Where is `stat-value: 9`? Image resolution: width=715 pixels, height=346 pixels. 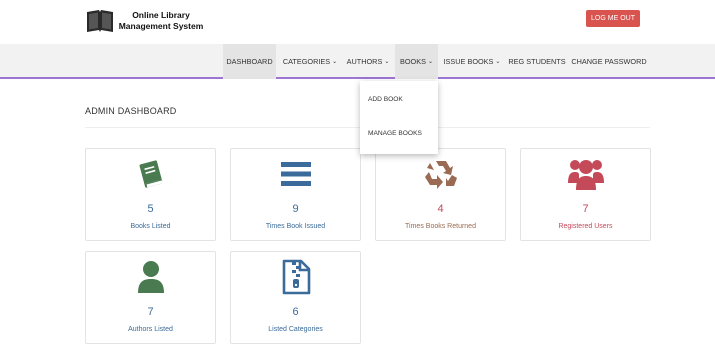
stat-value: 9 is located at coordinates (295, 209).